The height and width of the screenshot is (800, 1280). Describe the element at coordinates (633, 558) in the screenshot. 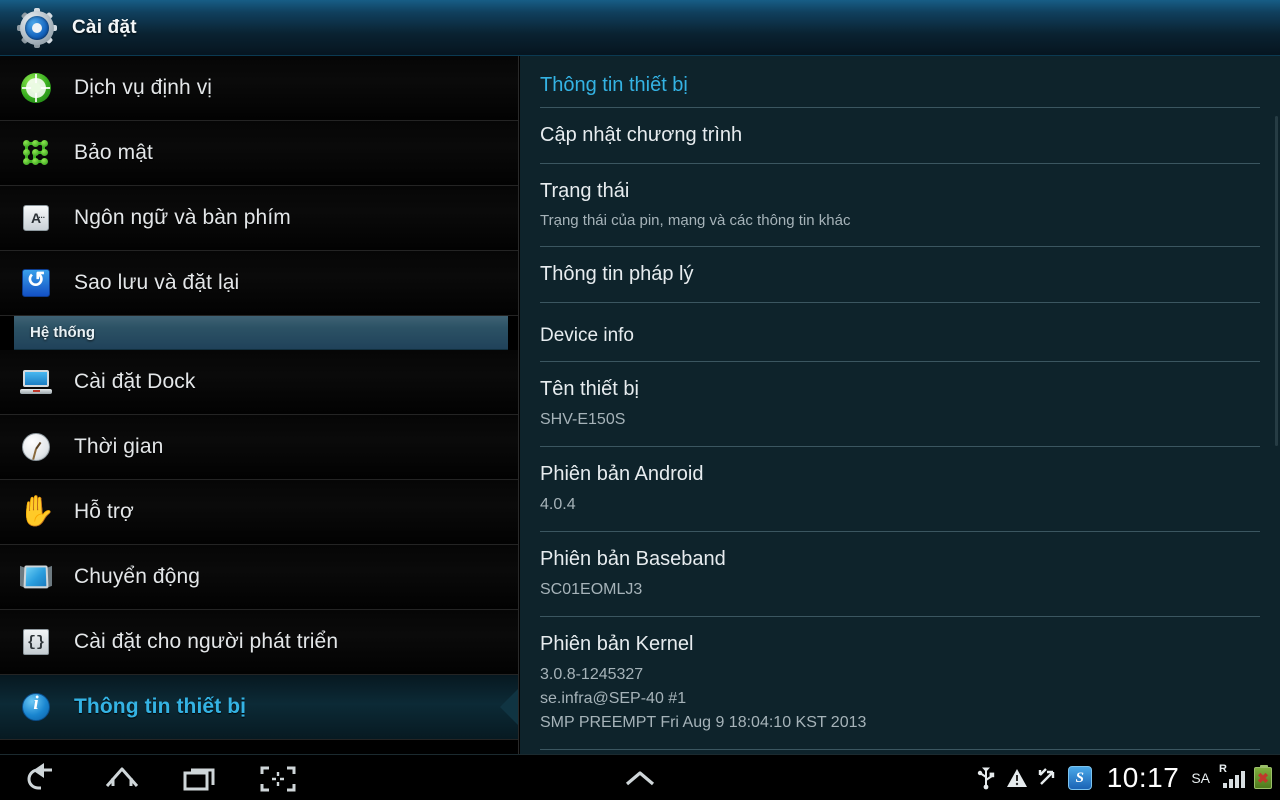

I see `row-title: Phiên bản Baseband` at that location.